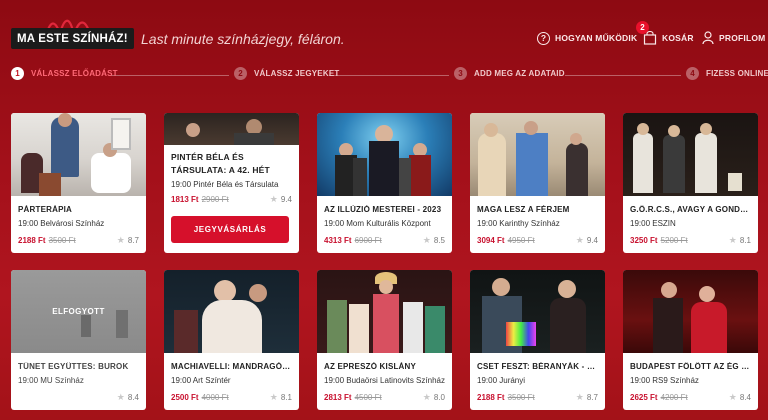  What do you see at coordinates (501, 380) in the screenshot?
I see `show-venue: 19:00 Jurányi` at bounding box center [501, 380].